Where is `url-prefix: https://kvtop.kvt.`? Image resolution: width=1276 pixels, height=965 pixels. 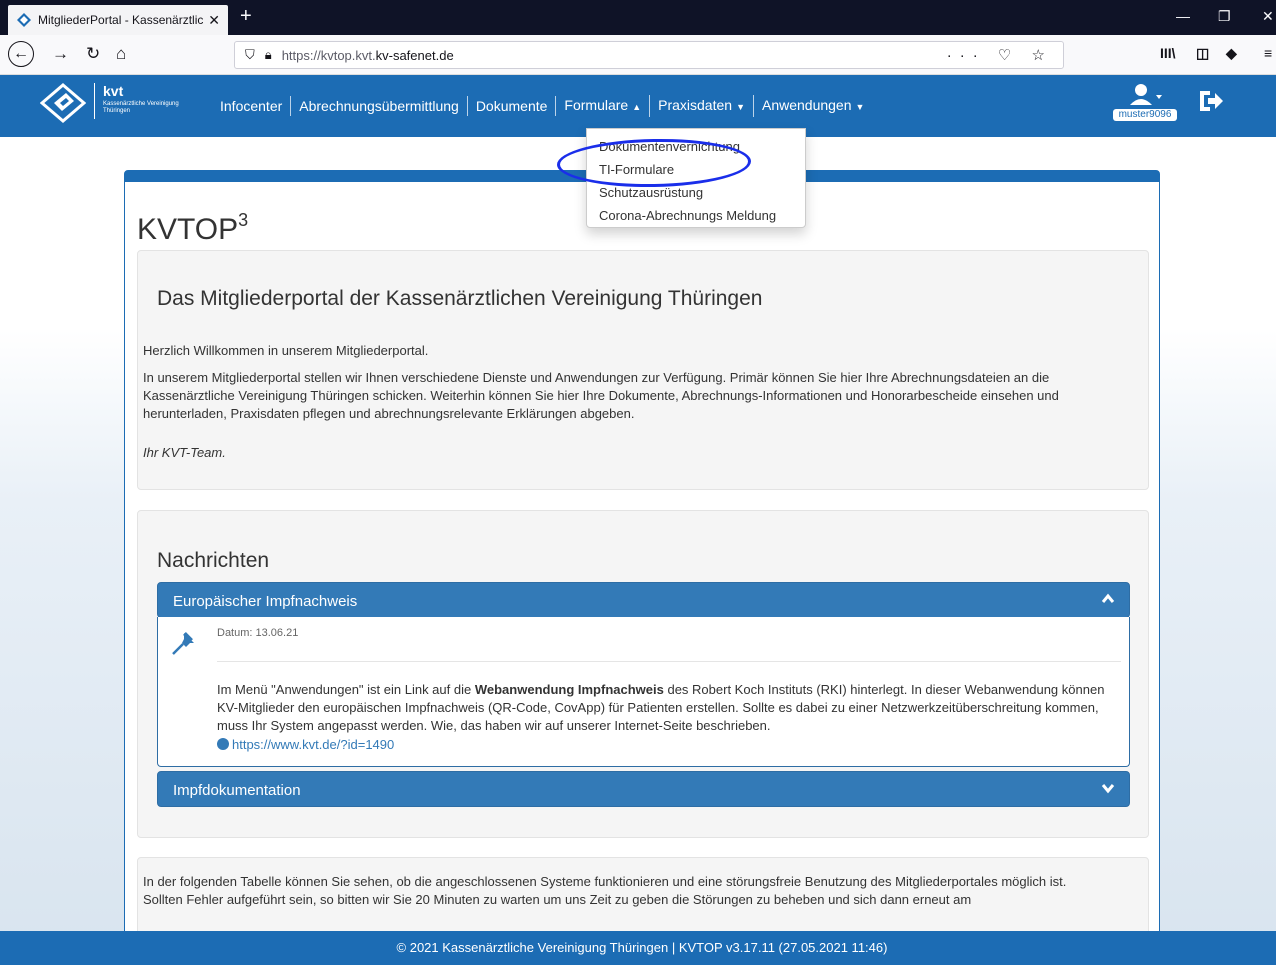 url-prefix: https://kvtop.kvt. is located at coordinates (328, 55).